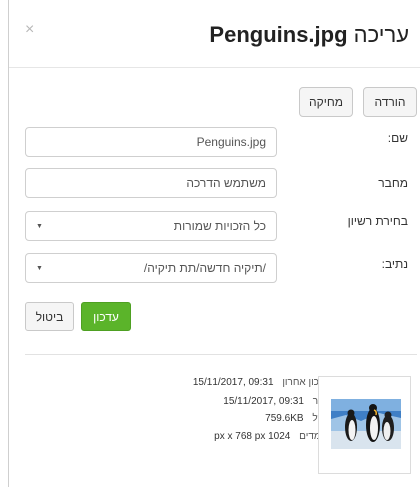 This screenshot has width=420, height=487. I want to click on author-field: משתמש הדרכה, so click(151, 183).